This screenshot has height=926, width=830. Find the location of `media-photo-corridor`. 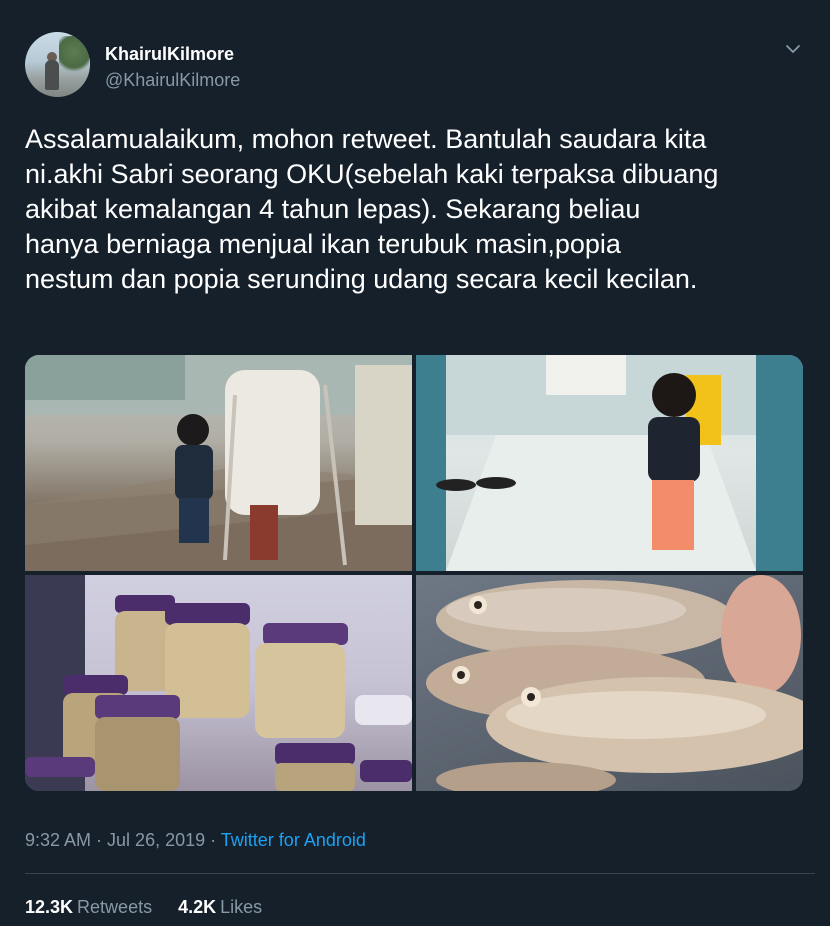

media-photo-corridor is located at coordinates (218, 463).